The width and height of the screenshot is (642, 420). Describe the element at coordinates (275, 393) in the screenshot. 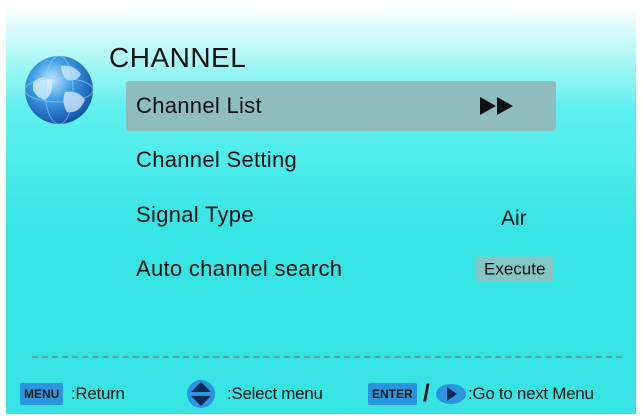

I see `select-hint-text: :Select menu` at that location.